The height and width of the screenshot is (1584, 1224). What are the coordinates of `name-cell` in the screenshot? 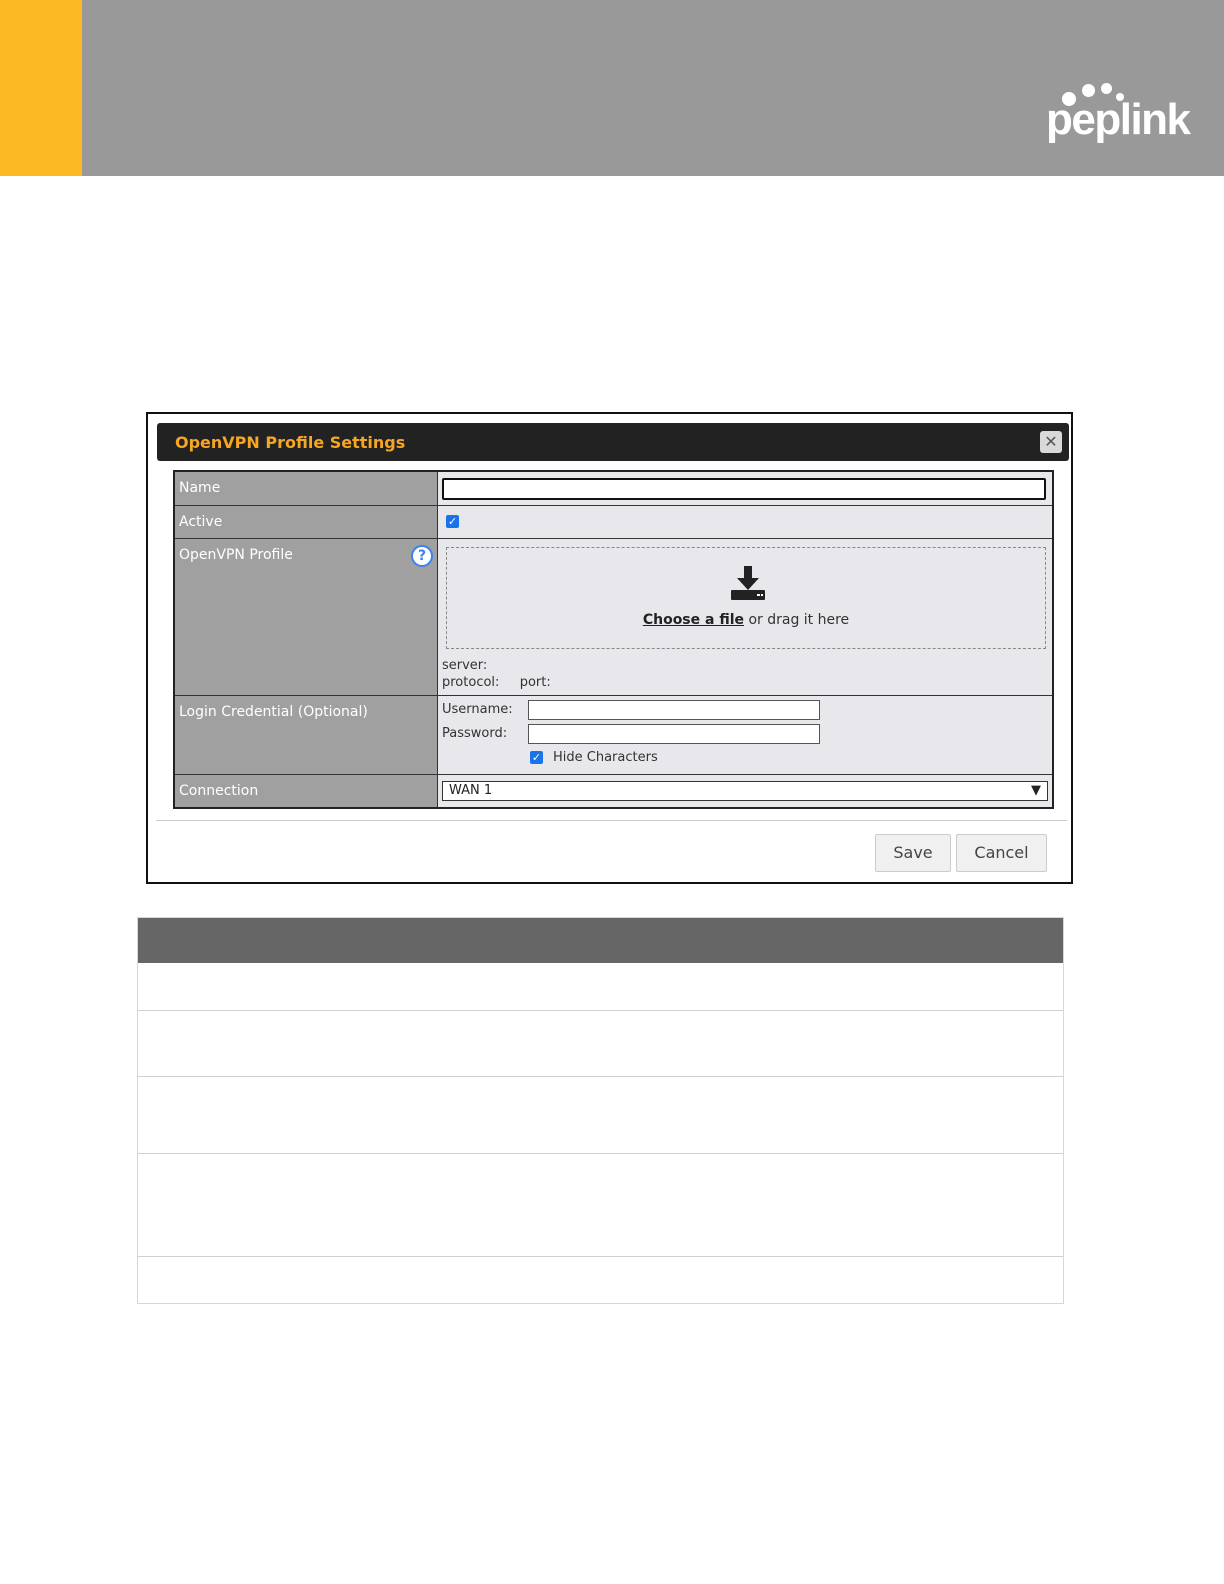 It's located at (745, 488).